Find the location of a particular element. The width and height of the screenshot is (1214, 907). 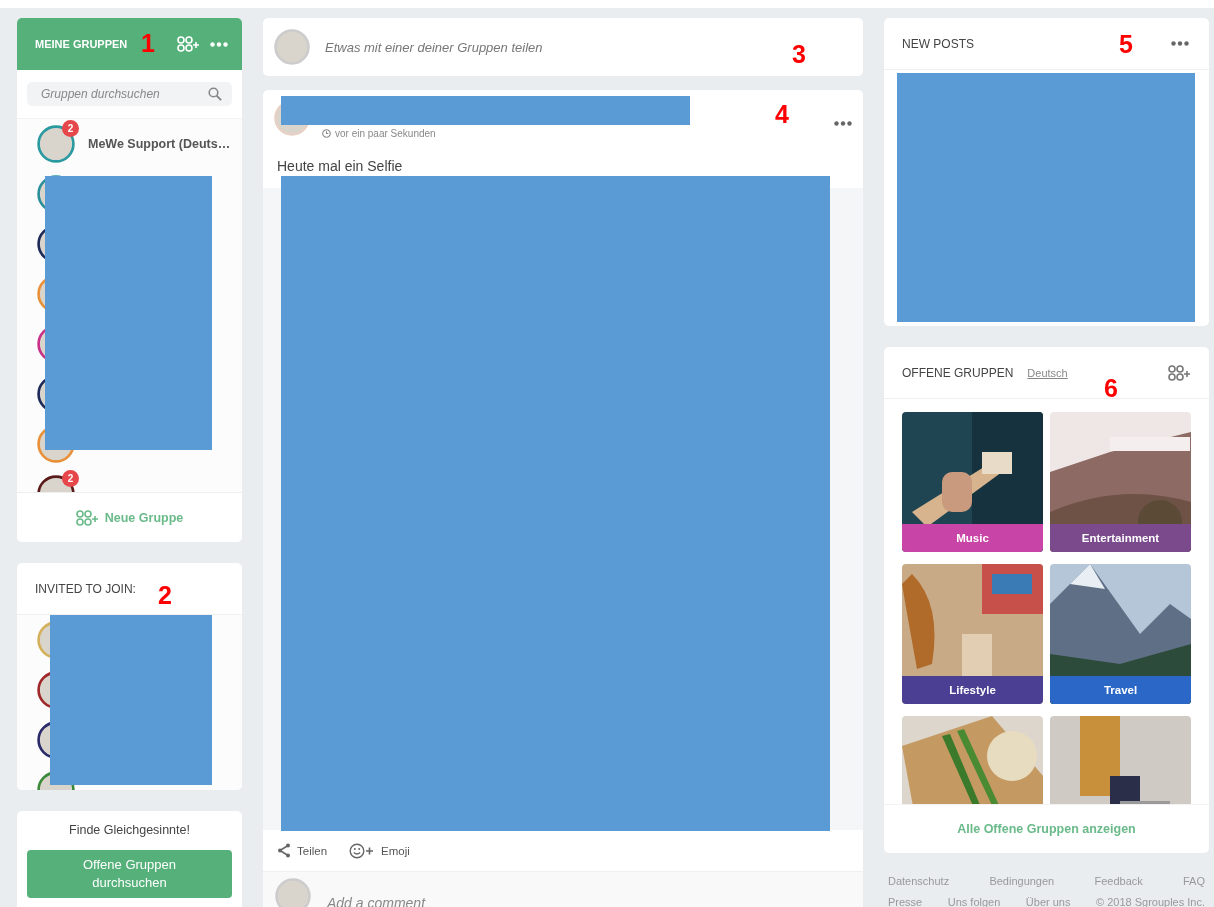

annotation-number: 6 is located at coordinates (1111, 388).